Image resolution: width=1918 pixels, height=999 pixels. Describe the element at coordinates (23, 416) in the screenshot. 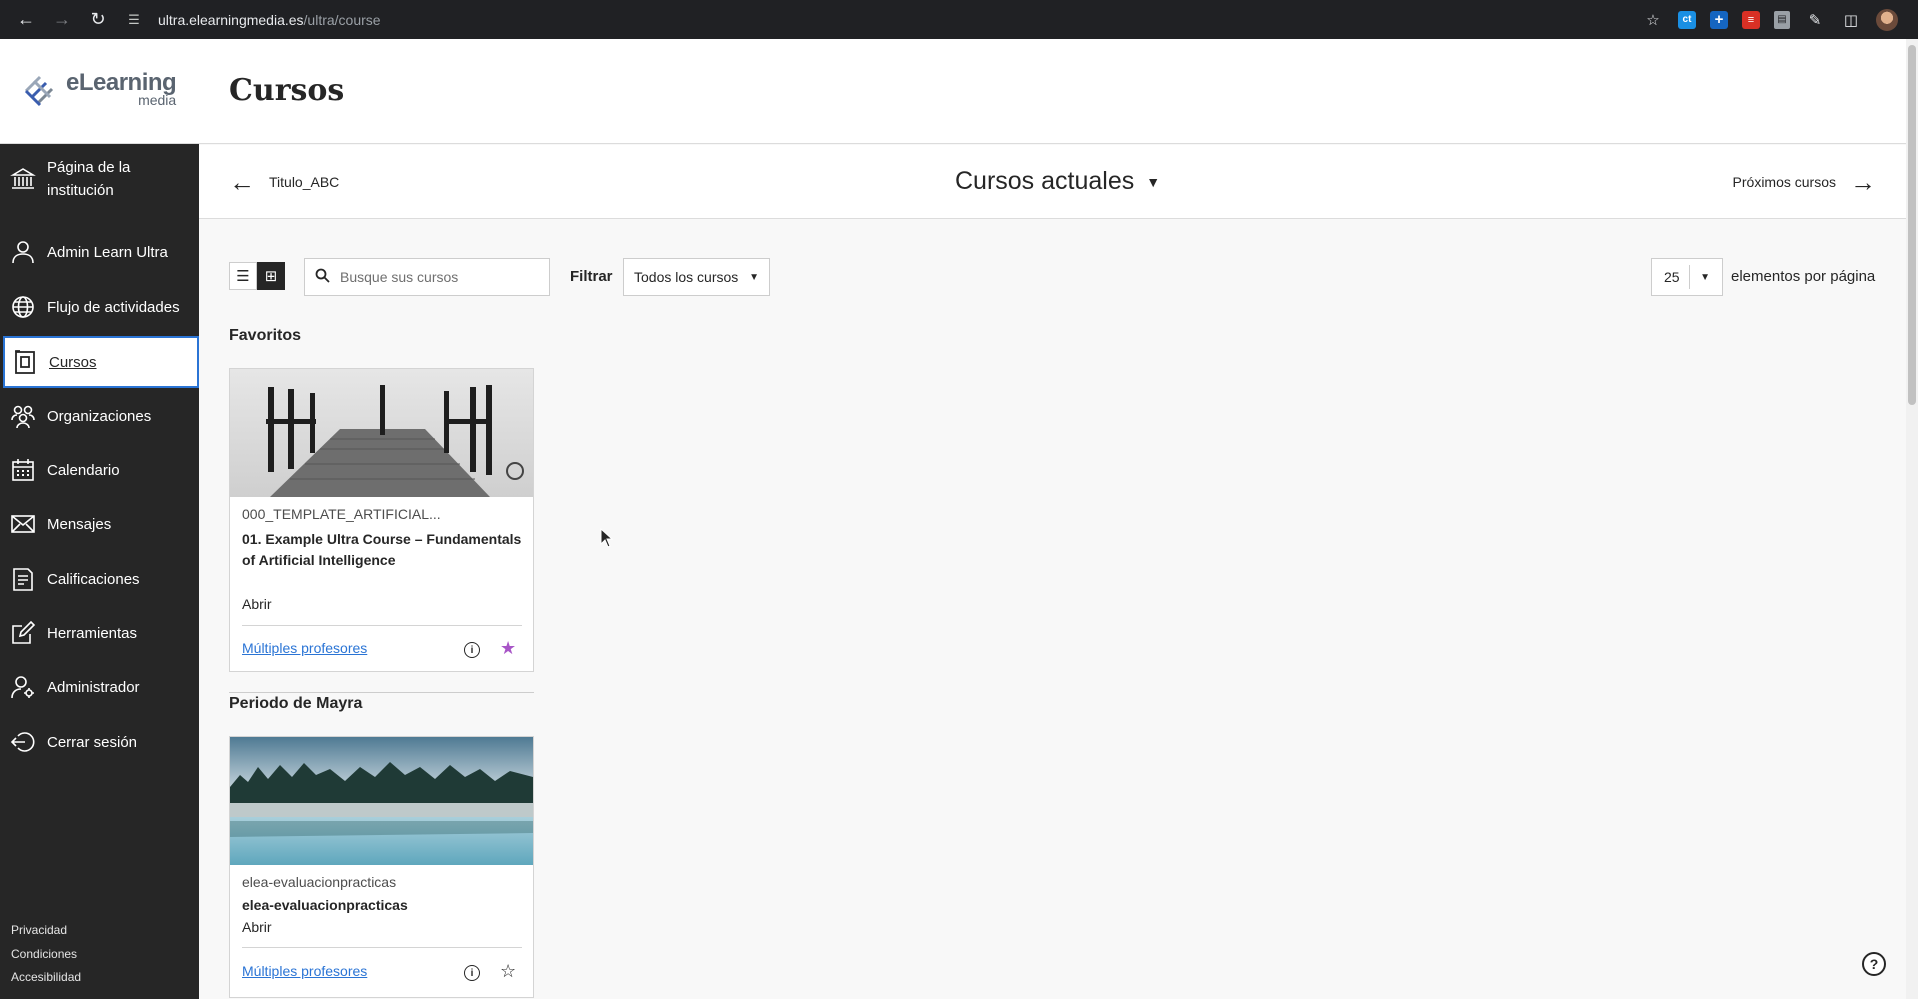

I see `organizations-icon` at that location.